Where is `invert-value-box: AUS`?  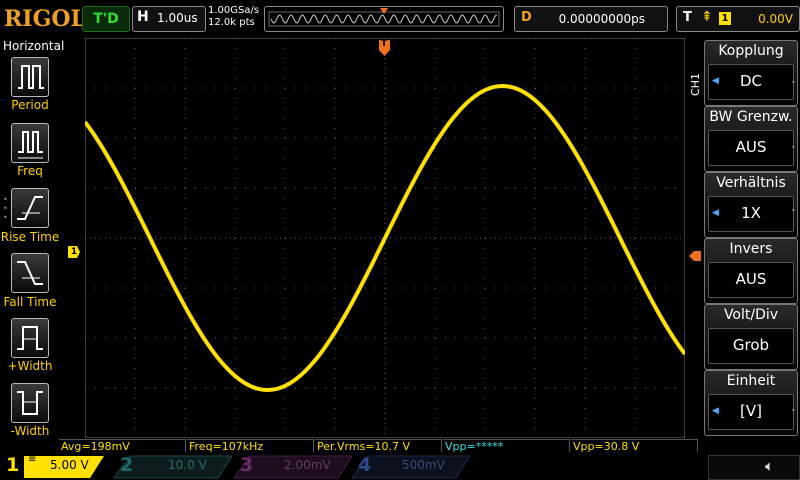 invert-value-box: AUS is located at coordinates (751, 280).